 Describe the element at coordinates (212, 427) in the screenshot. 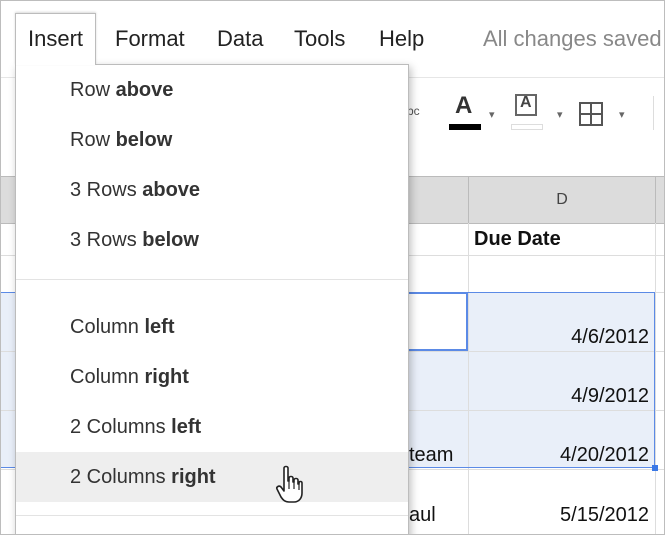

I see `menu-item-2-columns-left: 2 Columns left` at that location.